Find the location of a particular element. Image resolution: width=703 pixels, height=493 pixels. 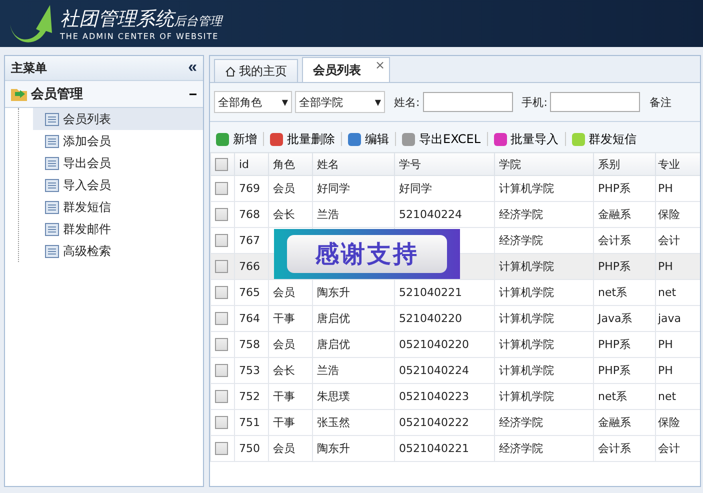

role-dropdown: 全部角色 ▼ is located at coordinates (253, 102).